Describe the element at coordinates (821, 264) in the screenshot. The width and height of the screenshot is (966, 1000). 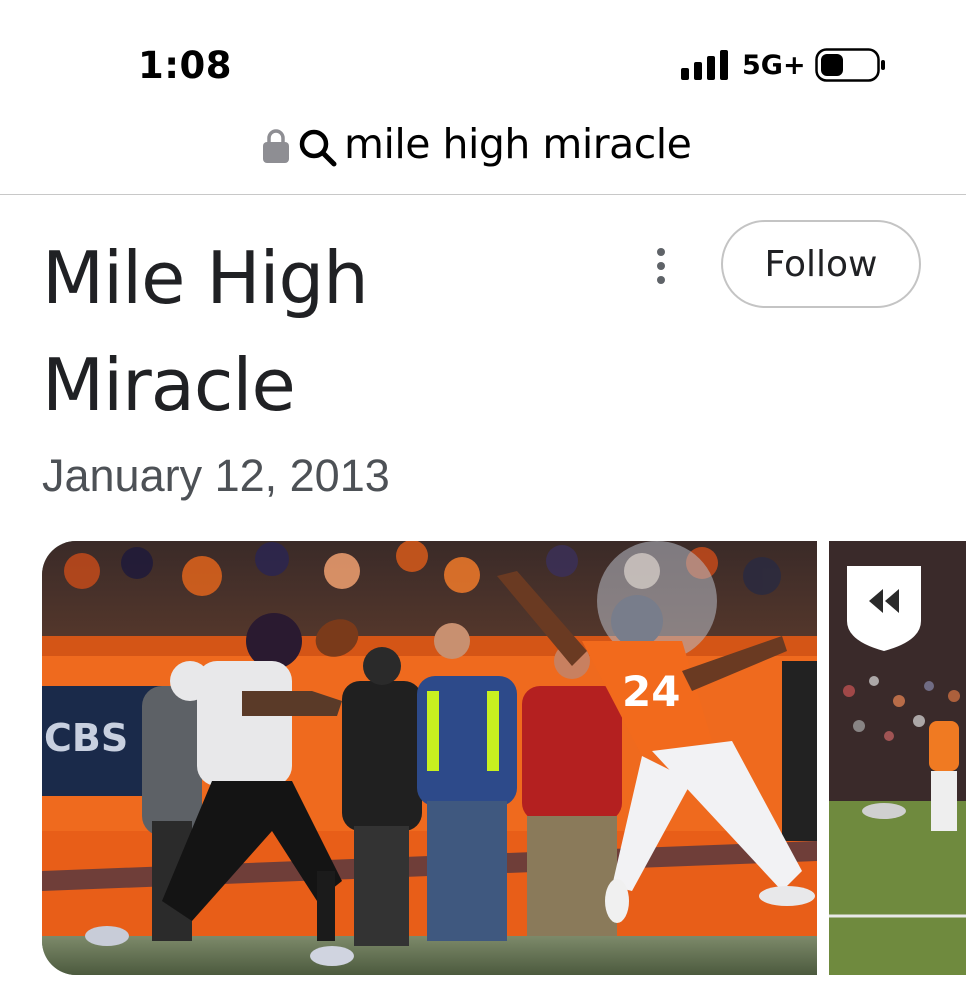
I see `follow-button: Follow` at that location.